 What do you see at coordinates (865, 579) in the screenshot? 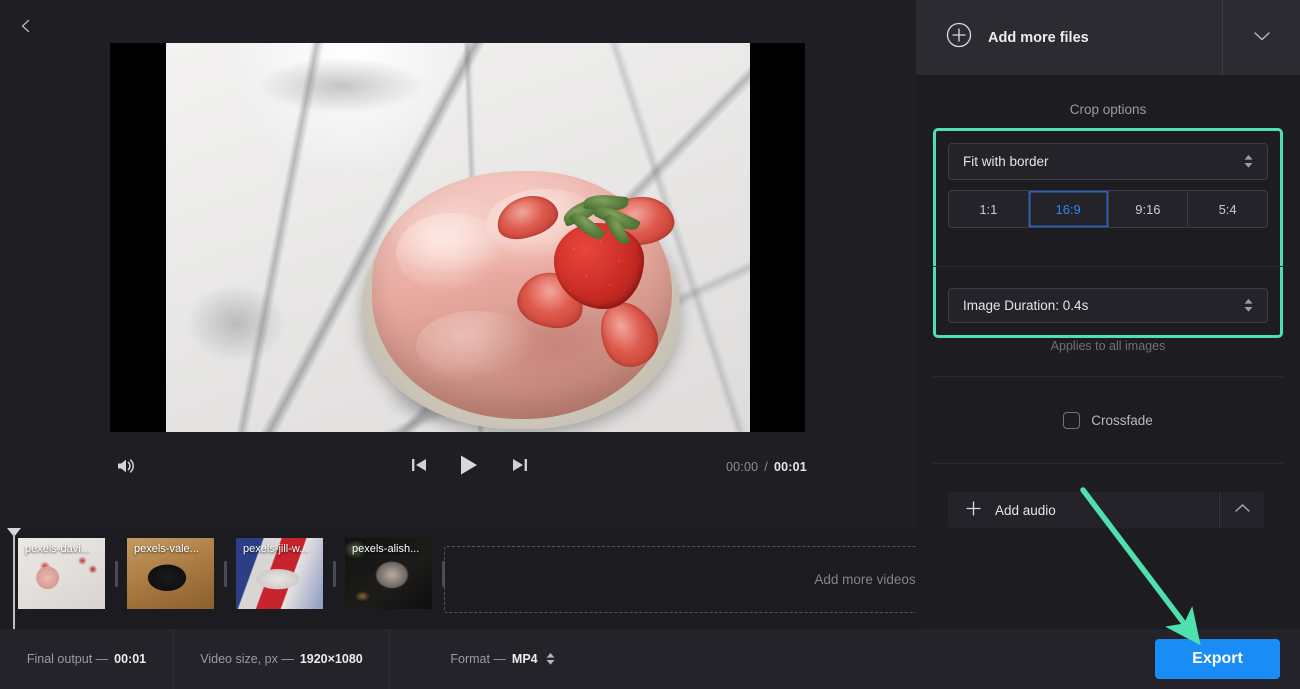
I see `dropzone-label: Add more videos` at bounding box center [865, 579].